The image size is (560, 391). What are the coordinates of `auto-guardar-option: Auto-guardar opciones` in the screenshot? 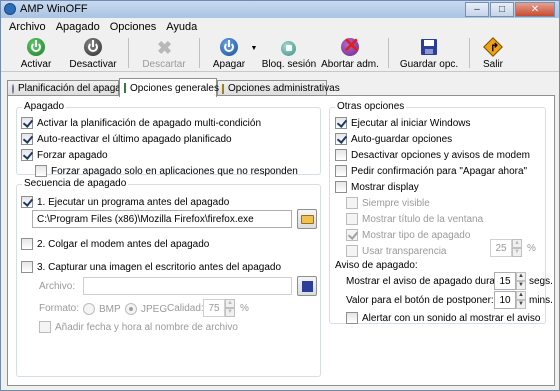 It's located at (393, 139).